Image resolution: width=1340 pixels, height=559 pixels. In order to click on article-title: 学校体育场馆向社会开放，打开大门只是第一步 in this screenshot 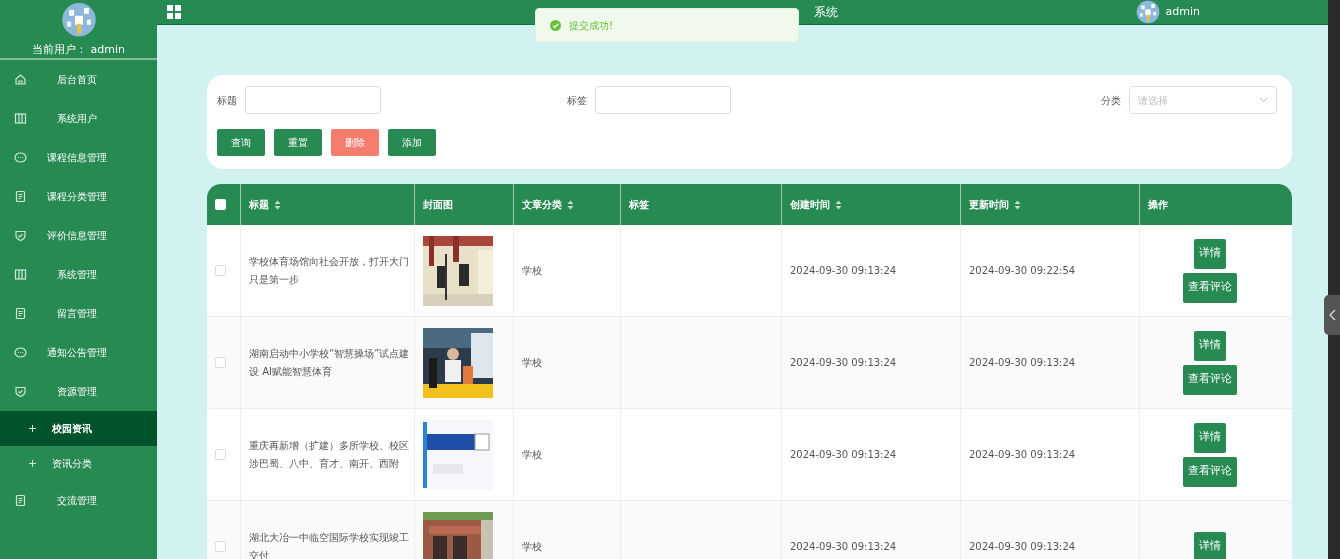, I will do `click(329, 271)`.